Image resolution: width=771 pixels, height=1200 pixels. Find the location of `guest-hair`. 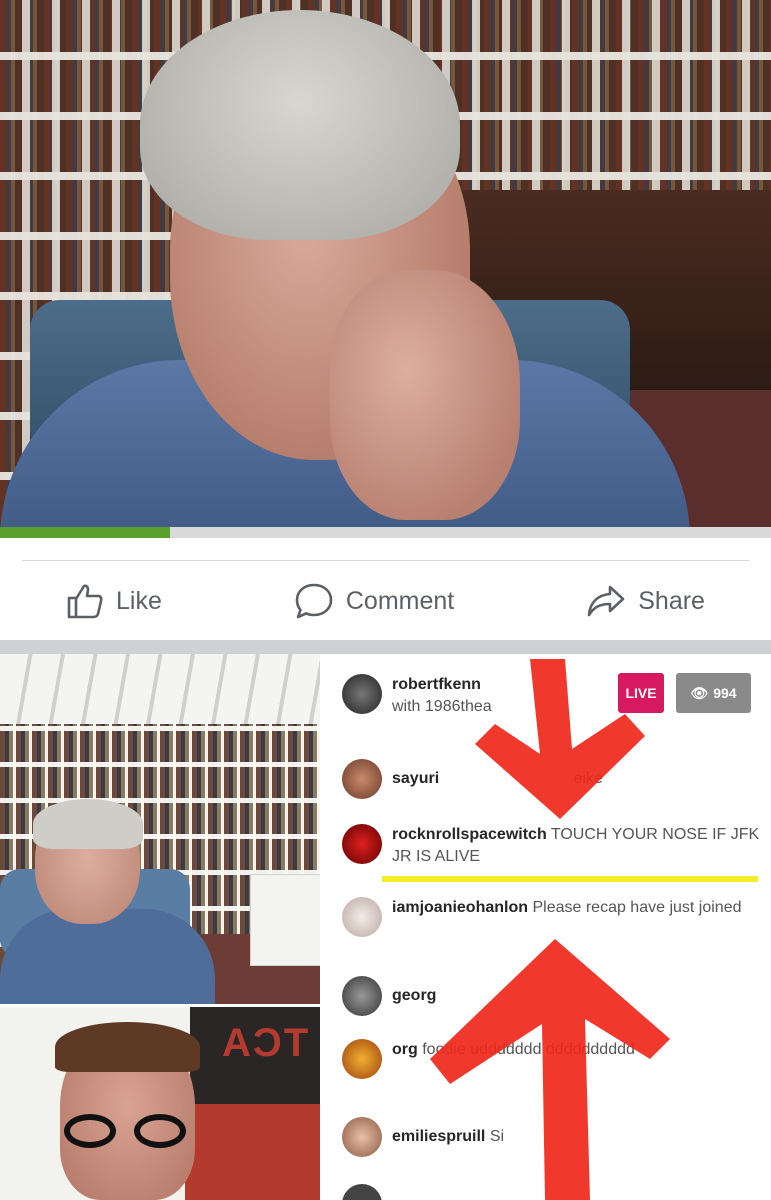

guest-hair is located at coordinates (127, 1047).